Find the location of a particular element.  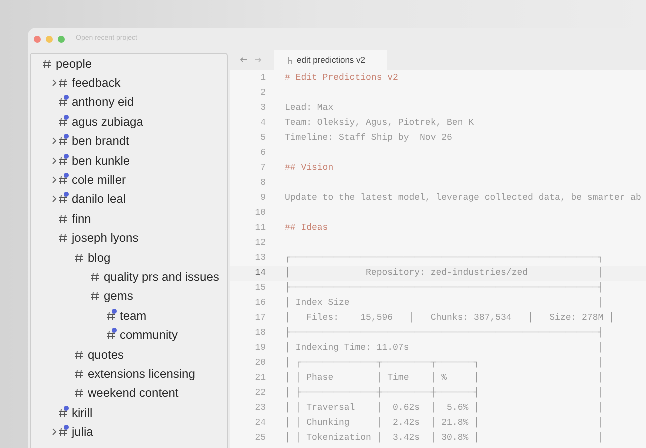

line-number: 3 is located at coordinates (263, 108).